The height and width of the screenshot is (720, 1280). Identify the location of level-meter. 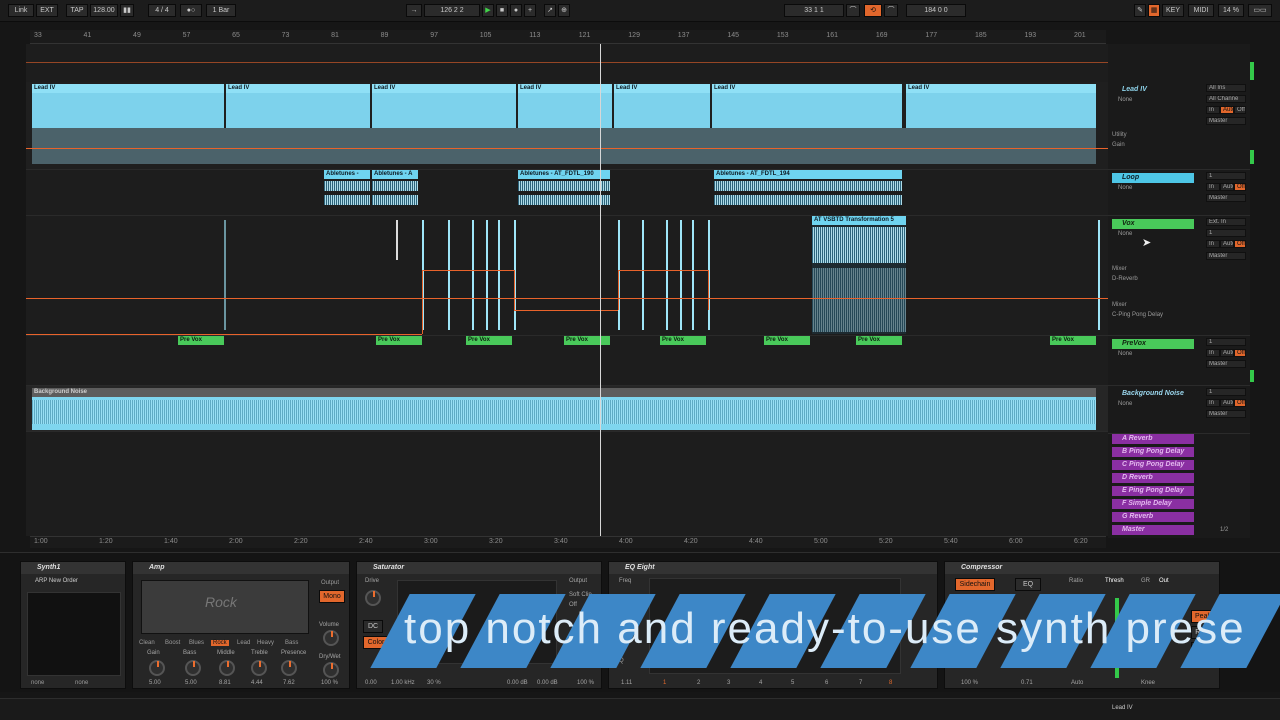
(1252, 376).